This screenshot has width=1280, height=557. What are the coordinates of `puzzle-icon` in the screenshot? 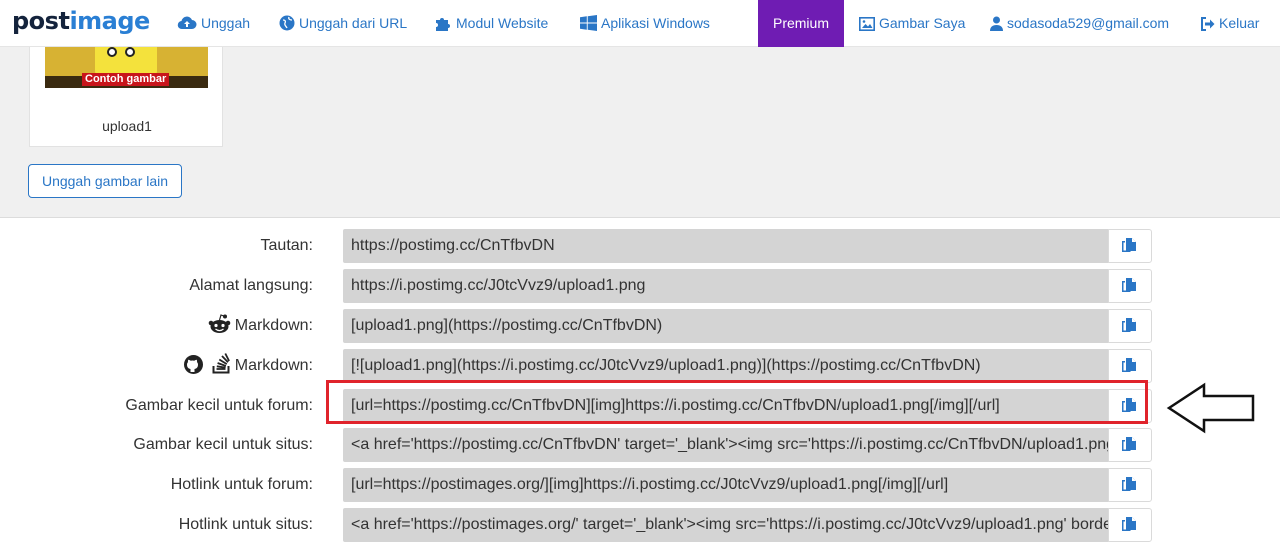 It's located at (443, 24).